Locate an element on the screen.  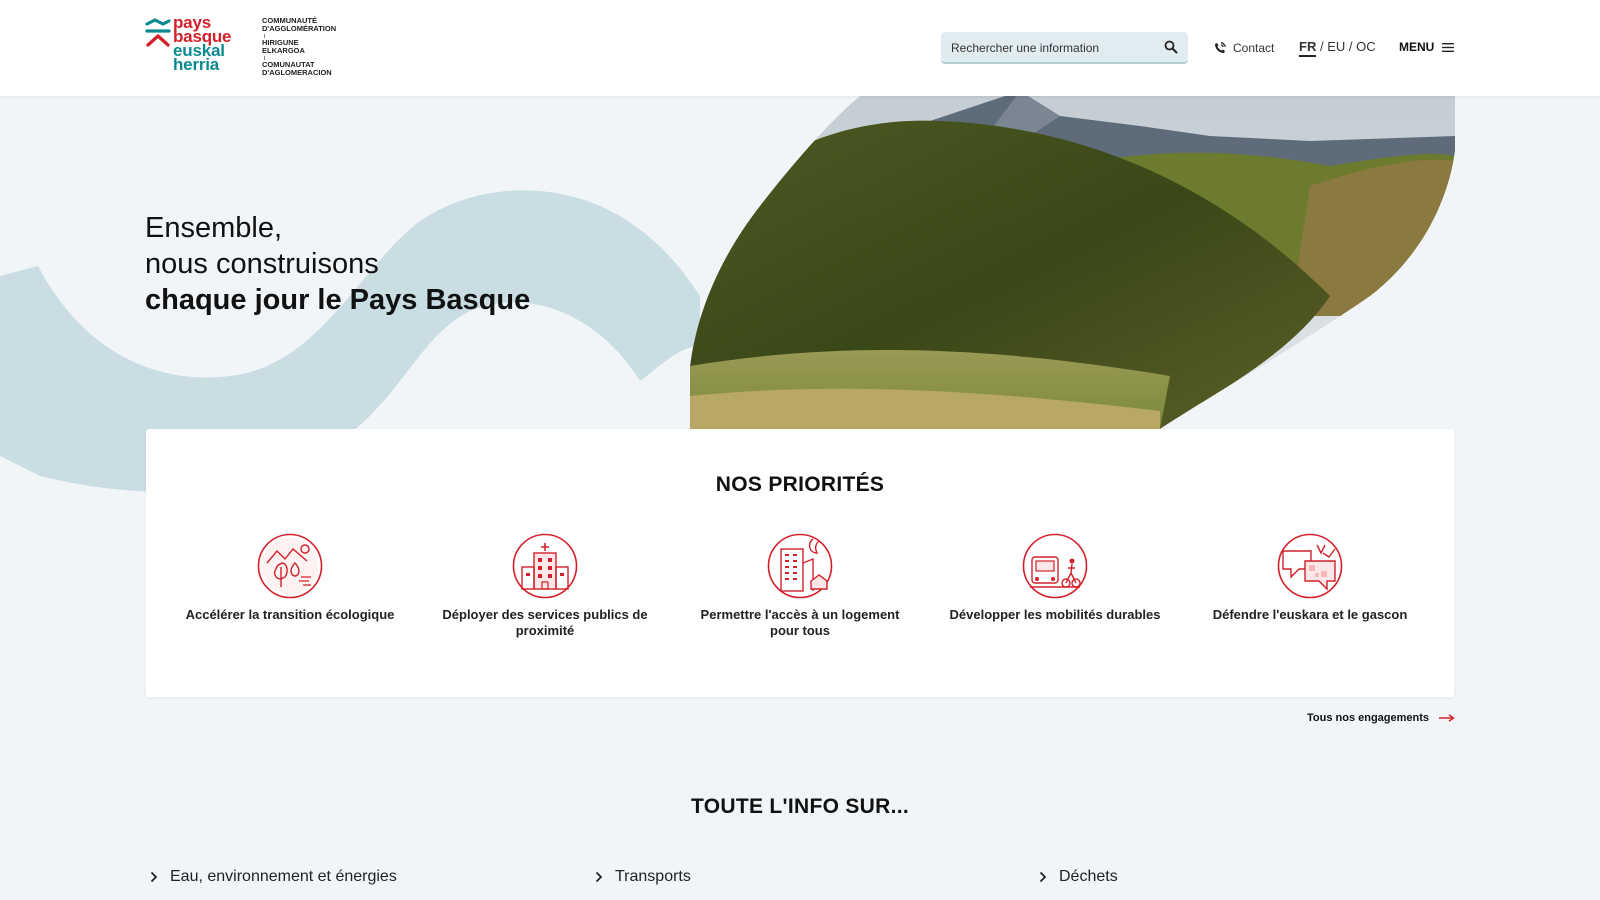
info-link-dechets: Déchets is located at coordinates (1078, 877).